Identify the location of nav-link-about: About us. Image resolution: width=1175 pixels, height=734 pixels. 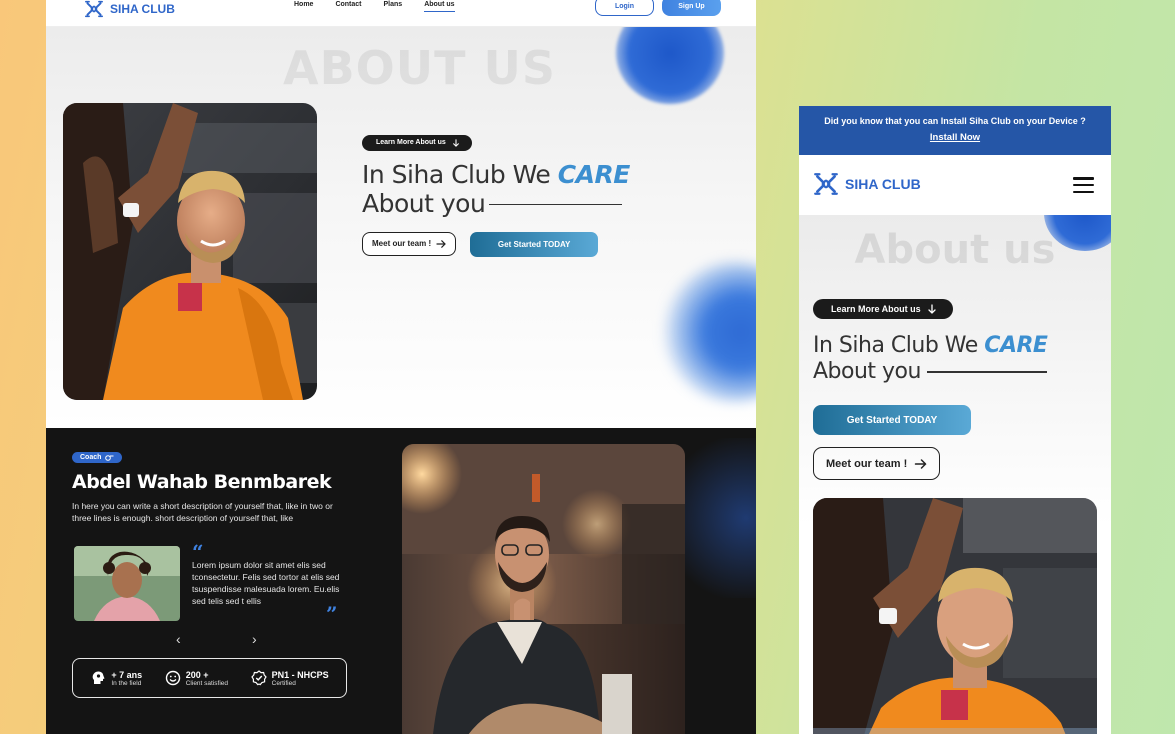
(439, 6).